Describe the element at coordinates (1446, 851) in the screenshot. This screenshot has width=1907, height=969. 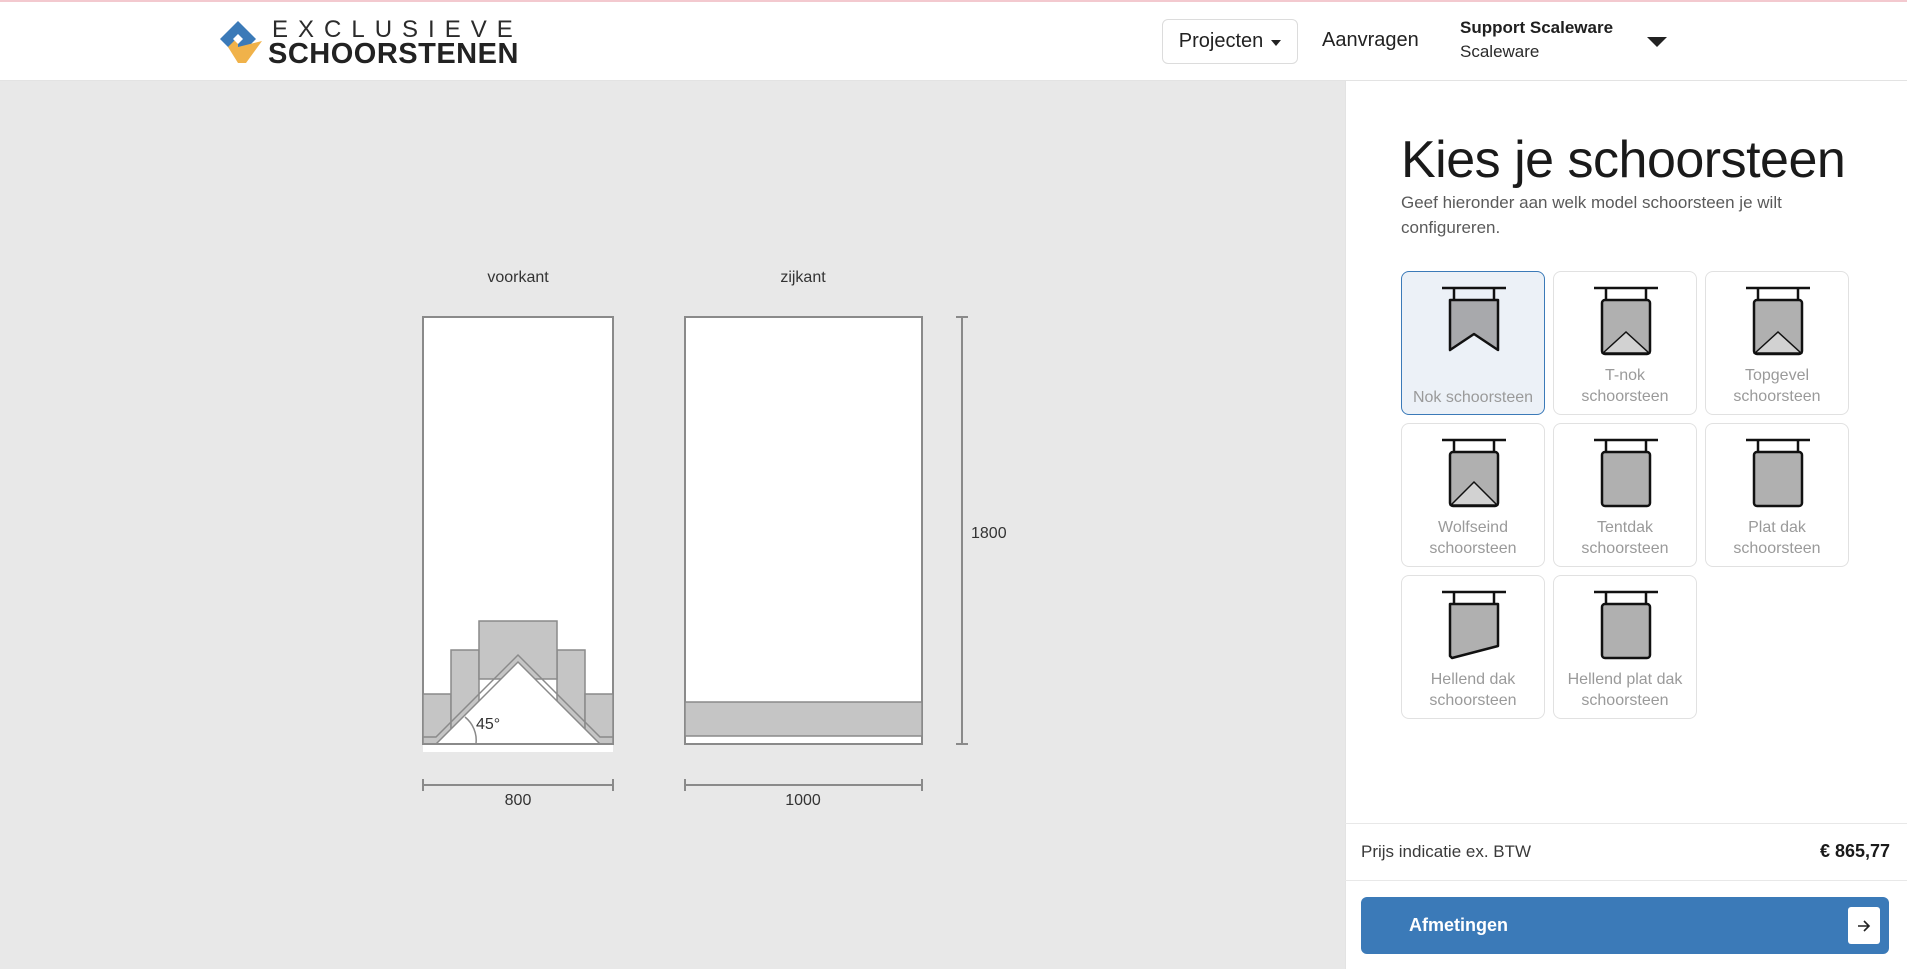
I see `price-label: Prijs indicatie ex. BTW` at that location.